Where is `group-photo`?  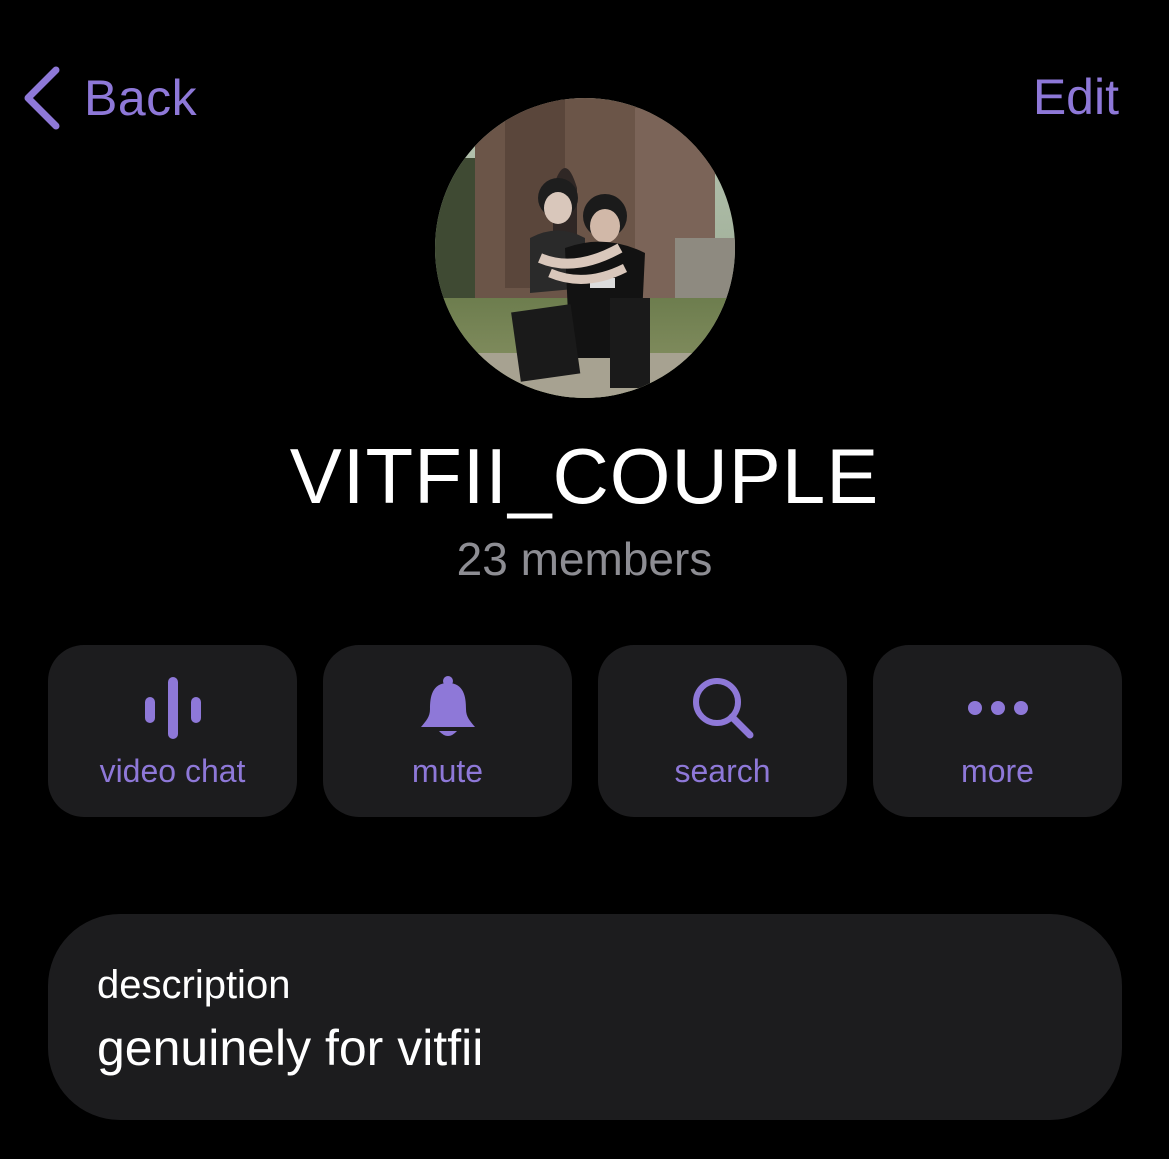
group-photo is located at coordinates (585, 248).